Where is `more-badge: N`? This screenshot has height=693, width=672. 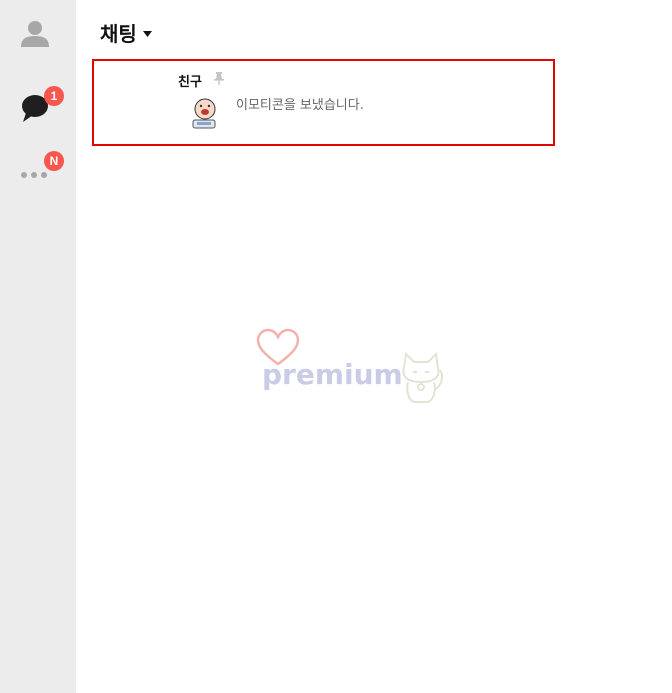 more-badge: N is located at coordinates (54, 161).